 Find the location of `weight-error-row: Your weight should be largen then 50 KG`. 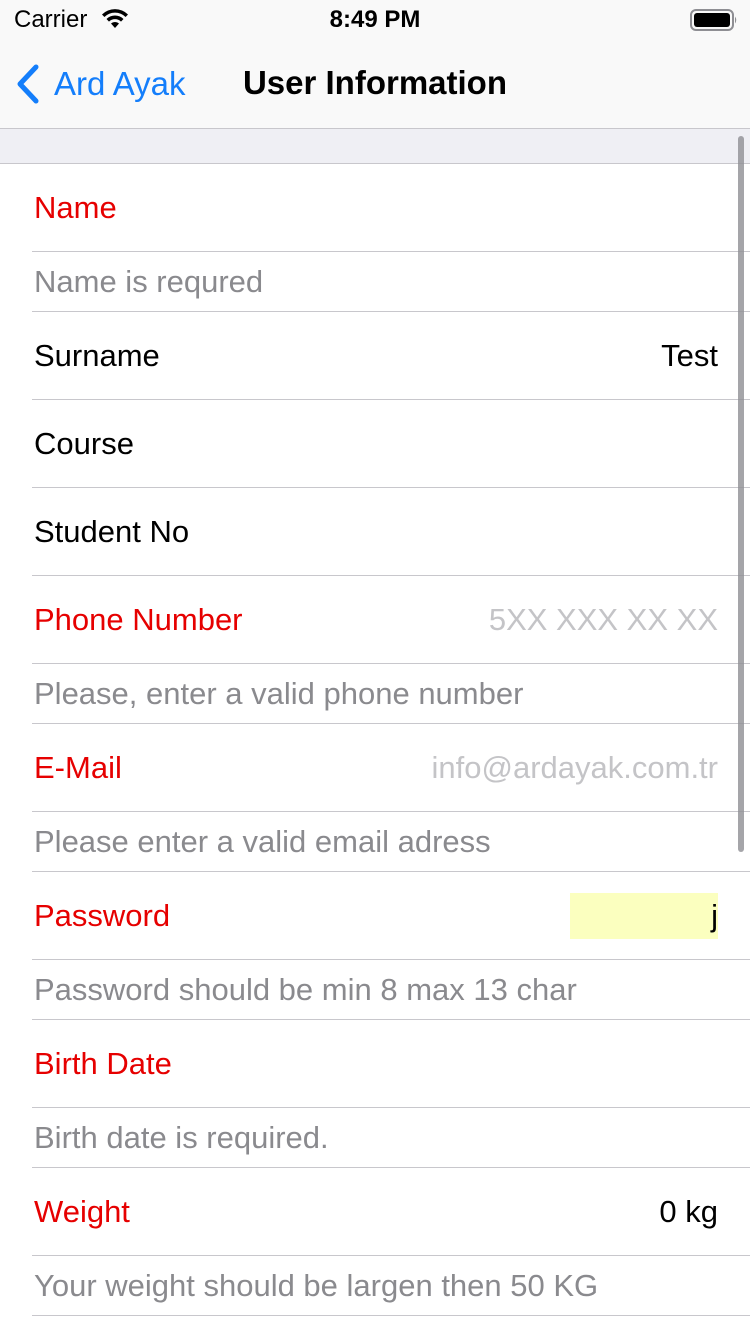

weight-error-row: Your weight should be largen then 50 KG is located at coordinates (375, 1286).